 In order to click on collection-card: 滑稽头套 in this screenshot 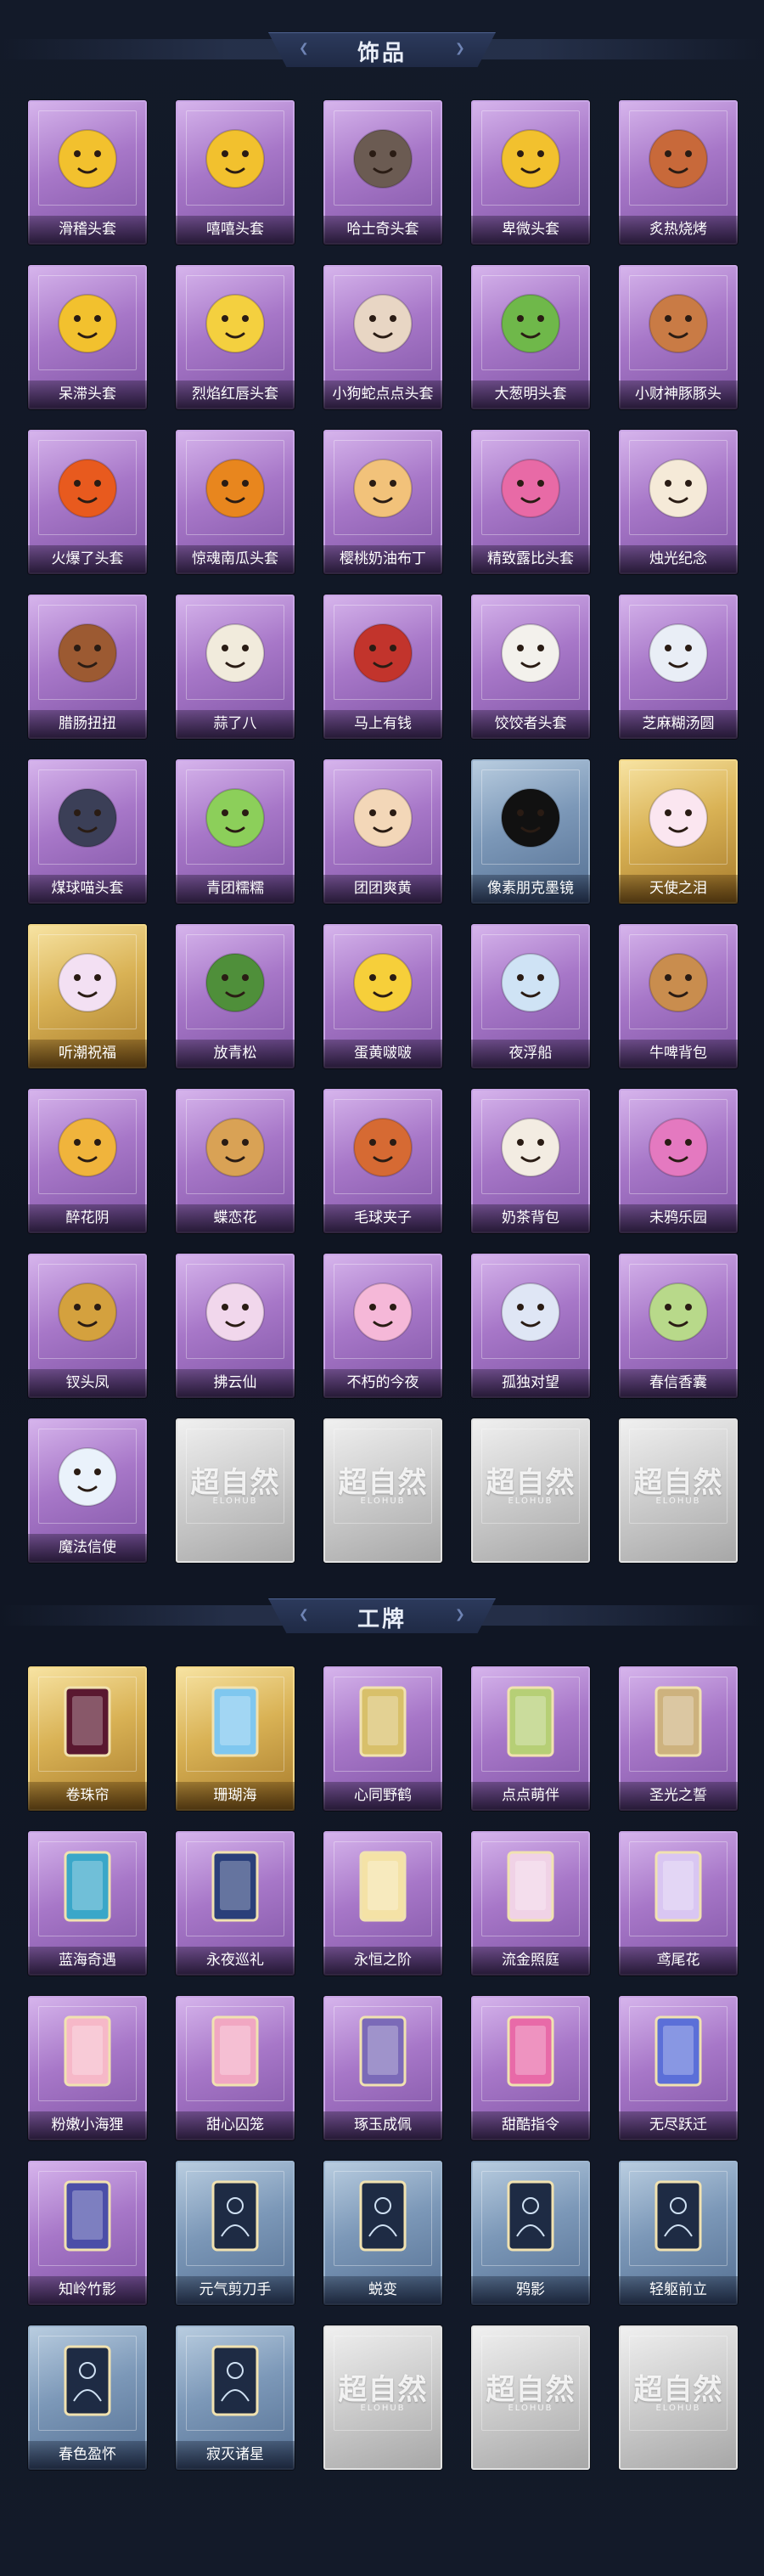, I will do `click(88, 172)`.